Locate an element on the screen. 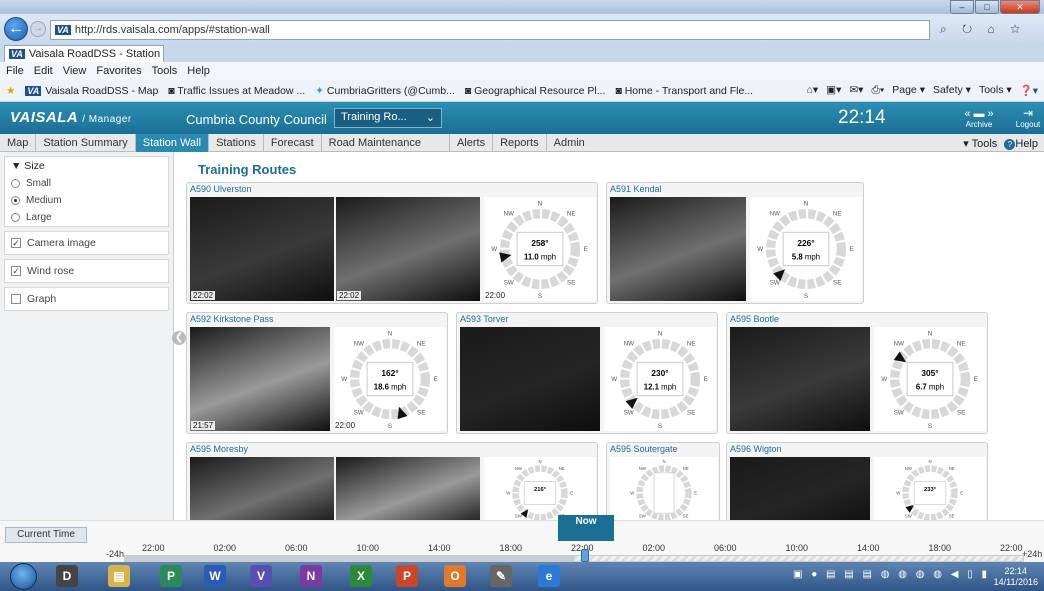  station-card: A593 Torver N NE E SE S SW W NW 230° 12.1 mph is located at coordinates (587, 373).